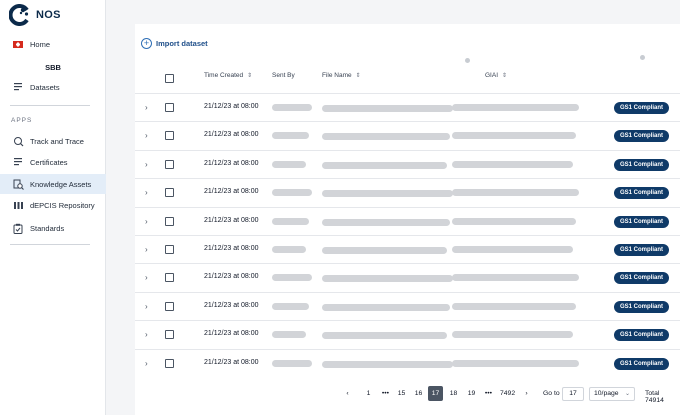  I want to click on prev-page-button: ‹, so click(347, 393).